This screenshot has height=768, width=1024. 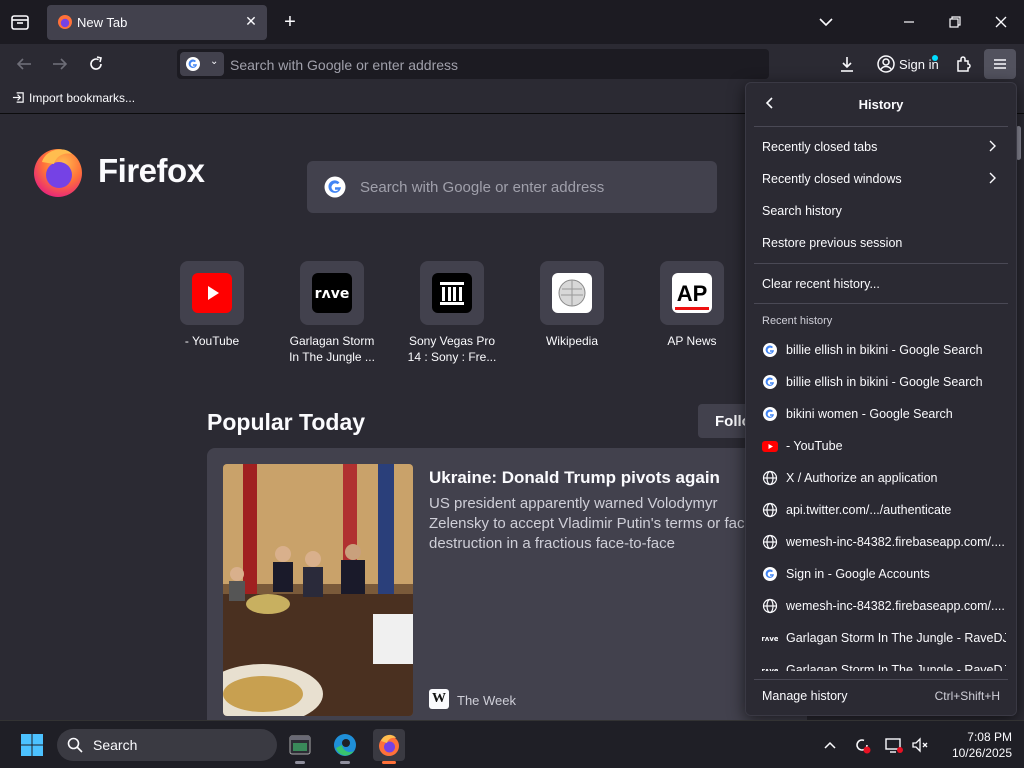 I want to click on search-history-item: Search history, so click(x=881, y=211).